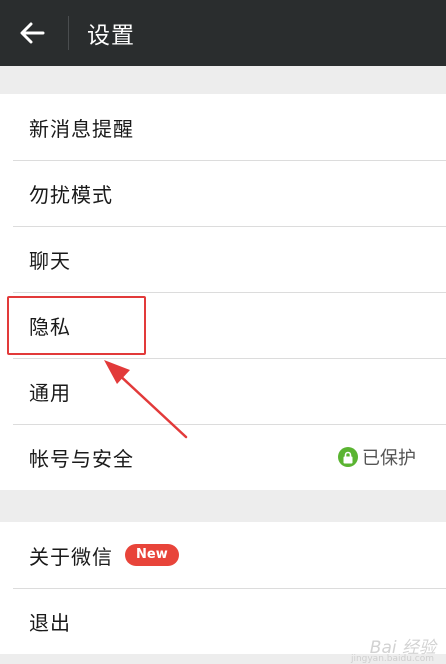 The height and width of the screenshot is (664, 446). Describe the element at coordinates (50, 622) in the screenshot. I see `settings-item-label: 退出` at that location.